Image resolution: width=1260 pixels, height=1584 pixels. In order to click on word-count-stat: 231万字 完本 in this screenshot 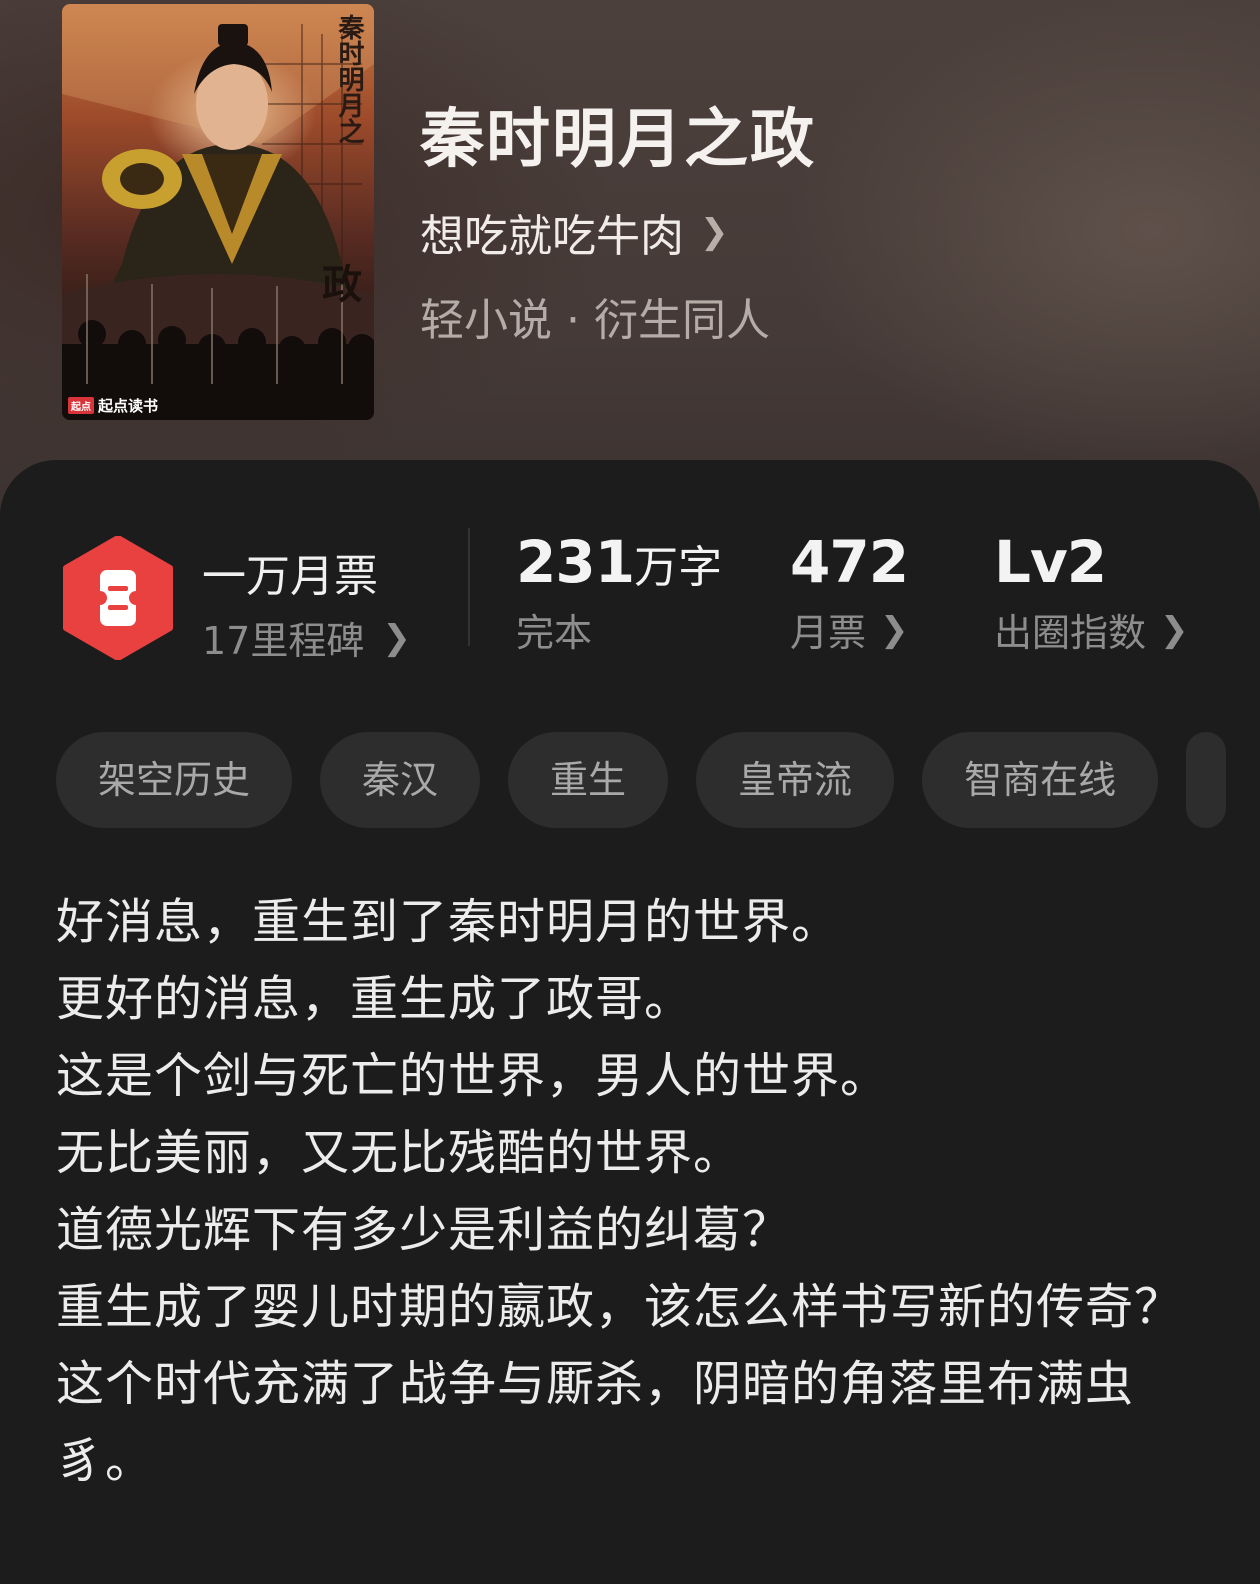, I will do `click(619, 592)`.